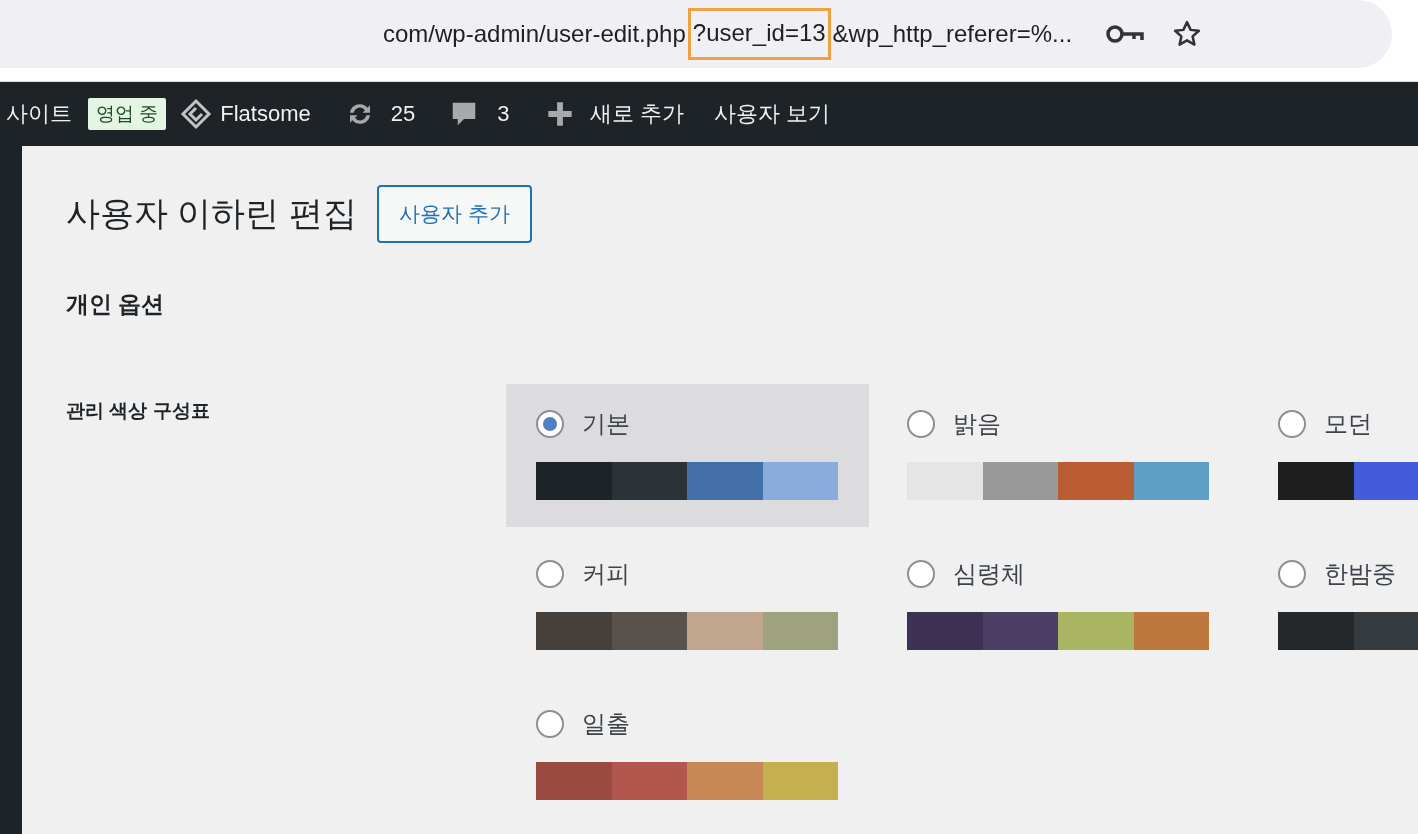  Describe the element at coordinates (636, 114) in the screenshot. I see `new-link: 새로 추가` at that location.